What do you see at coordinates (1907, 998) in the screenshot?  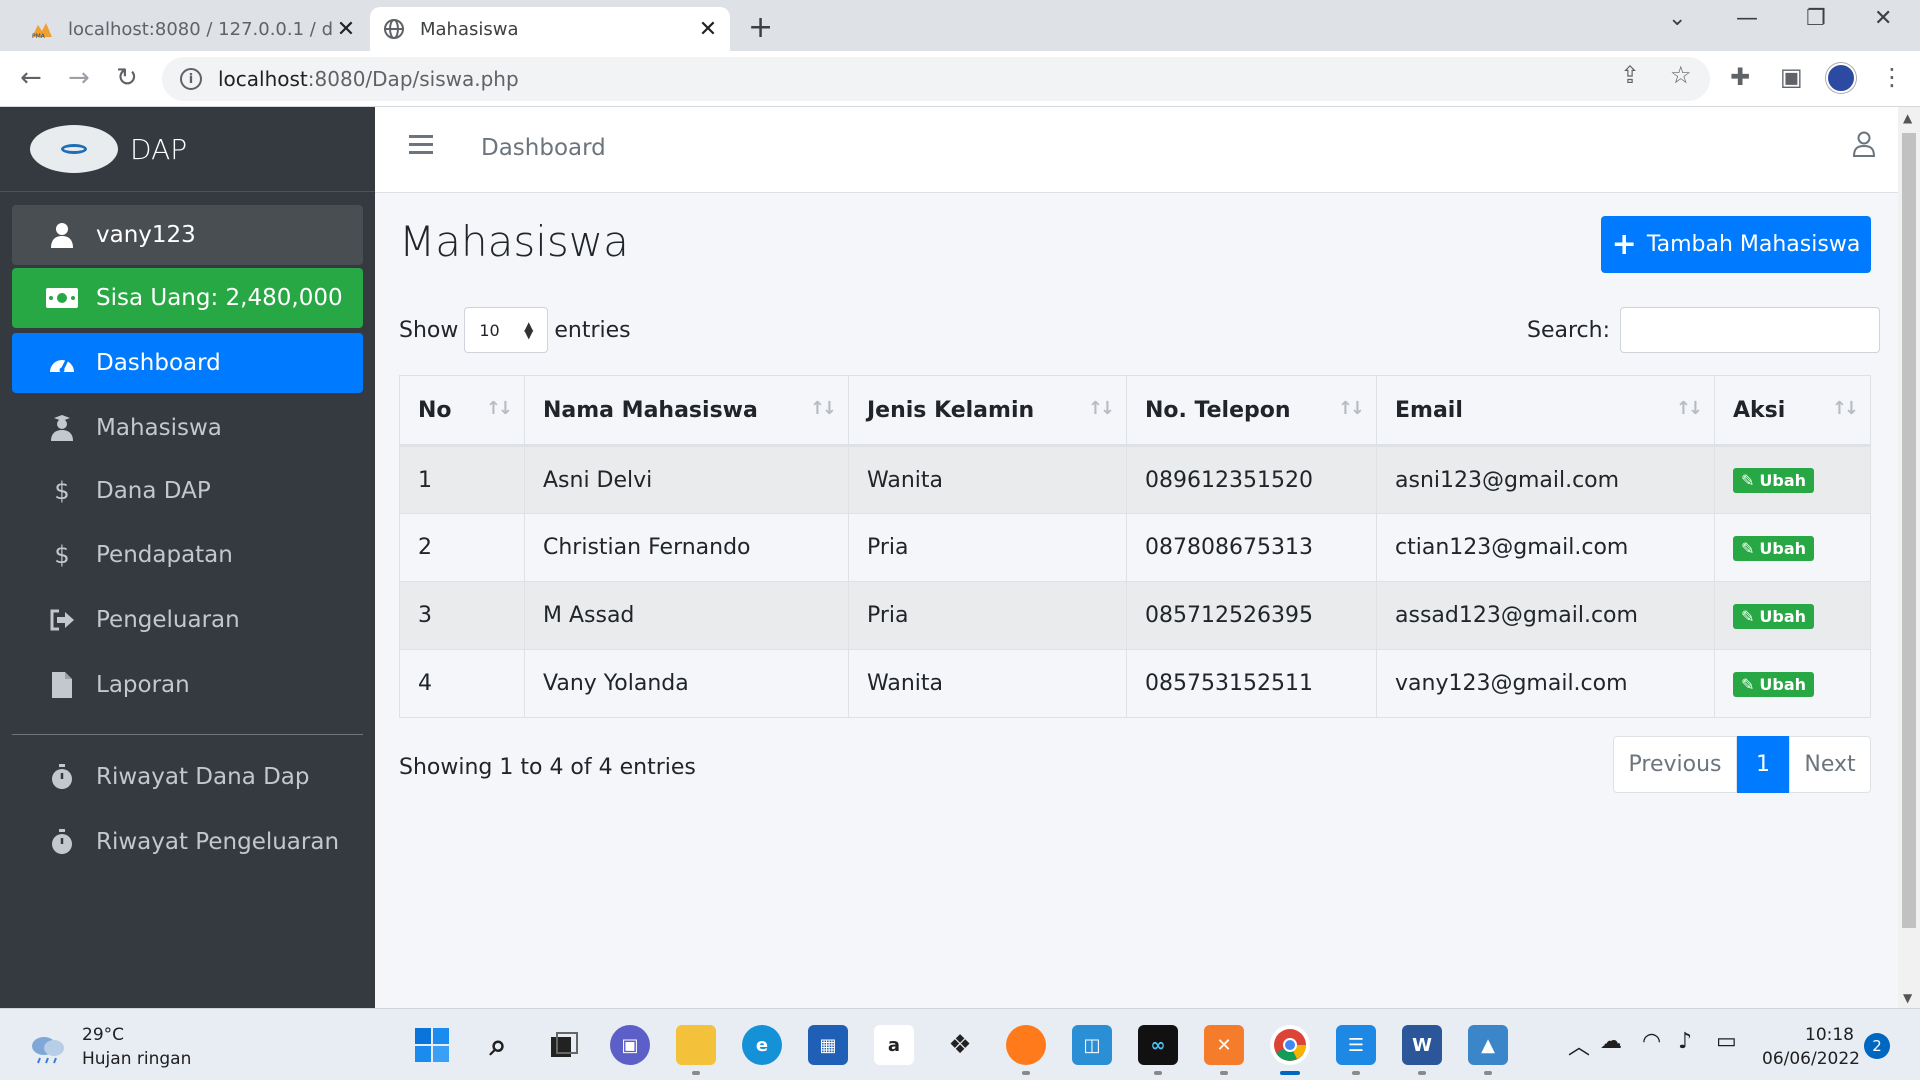 I see `scroll-down-icon: ▼` at bounding box center [1907, 998].